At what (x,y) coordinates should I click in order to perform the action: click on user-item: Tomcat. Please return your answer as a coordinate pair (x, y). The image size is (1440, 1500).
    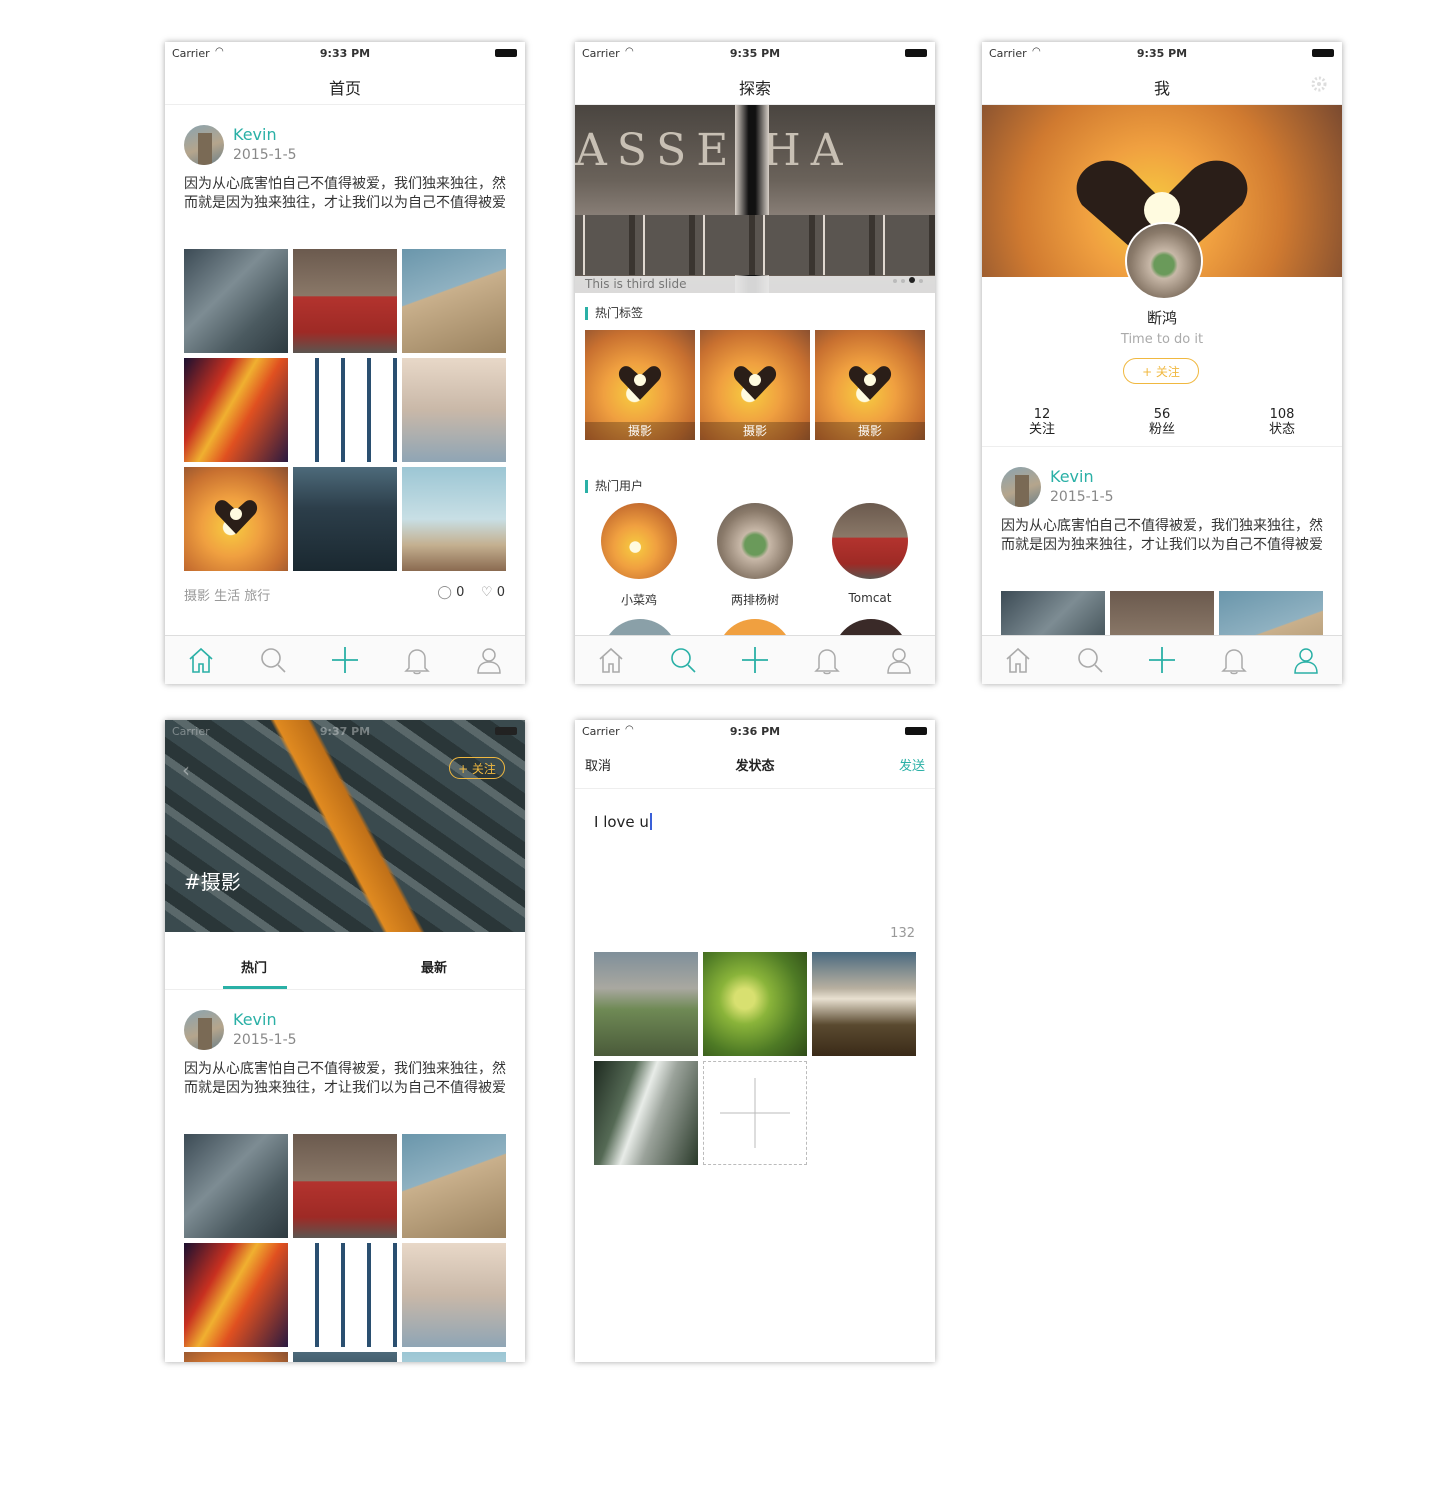
    Looking at the image, I should click on (870, 554).